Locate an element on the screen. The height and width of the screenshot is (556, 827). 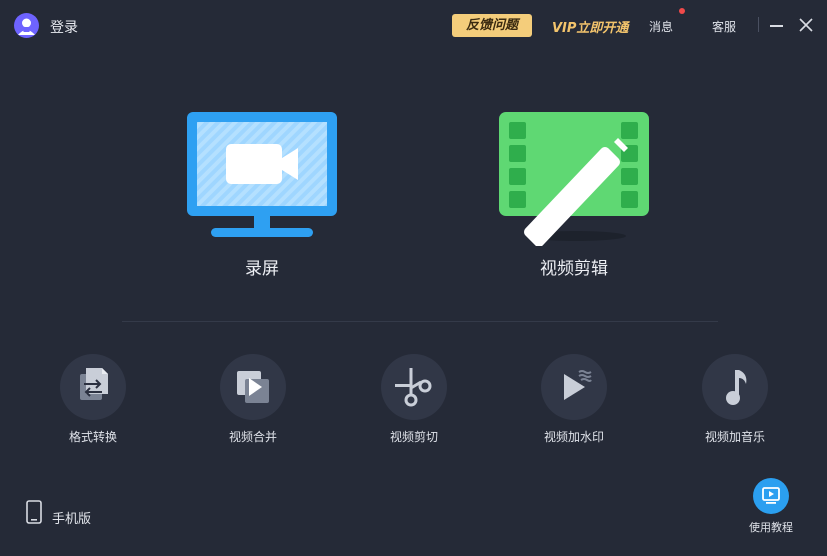
screen-record-card: 录屏 is located at coordinates (262, 197).